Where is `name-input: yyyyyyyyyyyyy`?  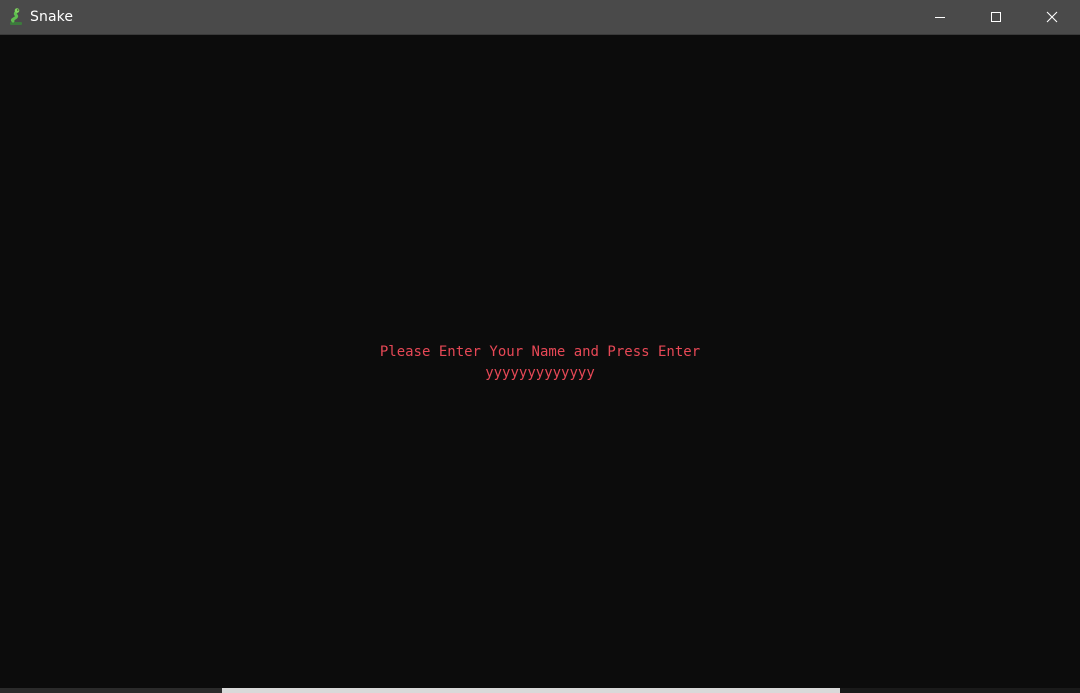 name-input: yyyyyyyyyyyyy is located at coordinates (540, 373).